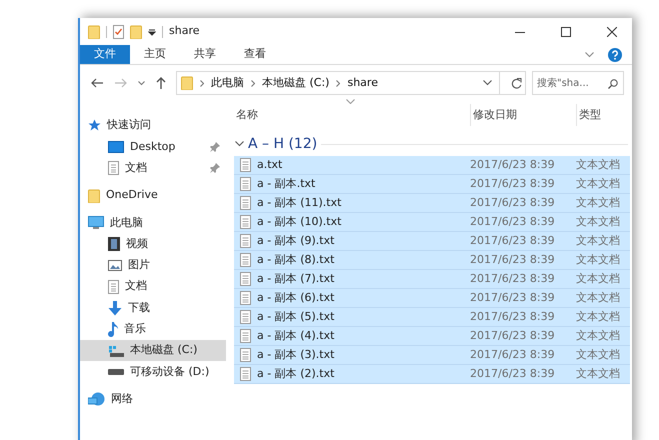 The width and height of the screenshot is (659, 440). What do you see at coordinates (153, 125) in the screenshot?
I see `nav-item: 快速访问` at bounding box center [153, 125].